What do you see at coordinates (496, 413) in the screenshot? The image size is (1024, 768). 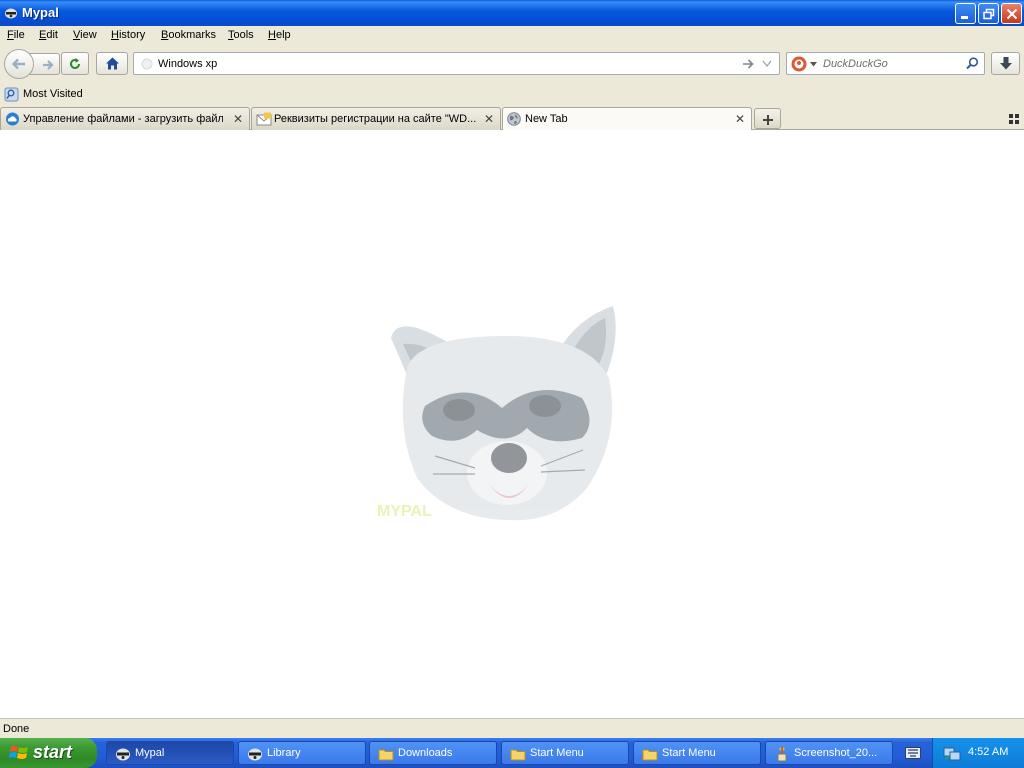 I see `mypal-raccoon-logo: MYPAL` at bounding box center [496, 413].